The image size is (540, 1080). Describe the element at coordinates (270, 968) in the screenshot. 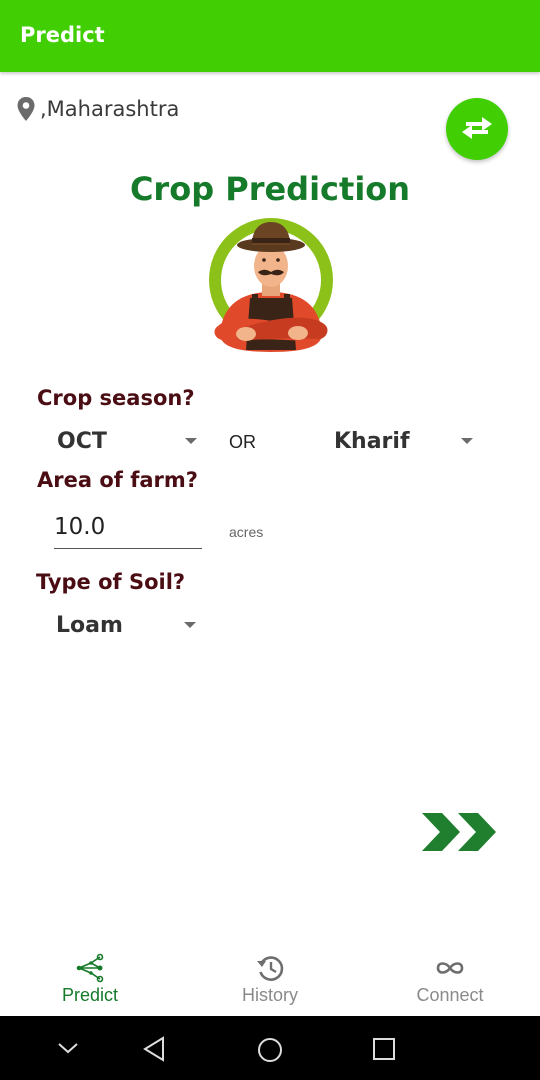

I see `history-icon` at that location.